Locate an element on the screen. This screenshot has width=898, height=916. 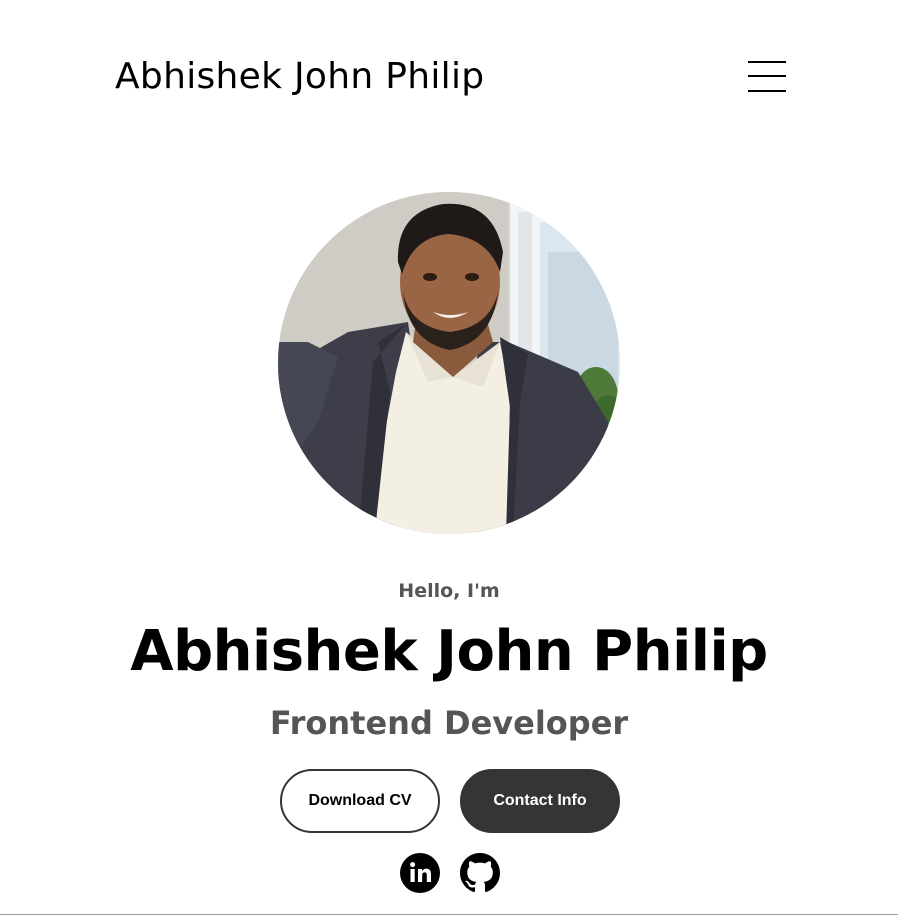
section-divider is located at coordinates (449, 914).